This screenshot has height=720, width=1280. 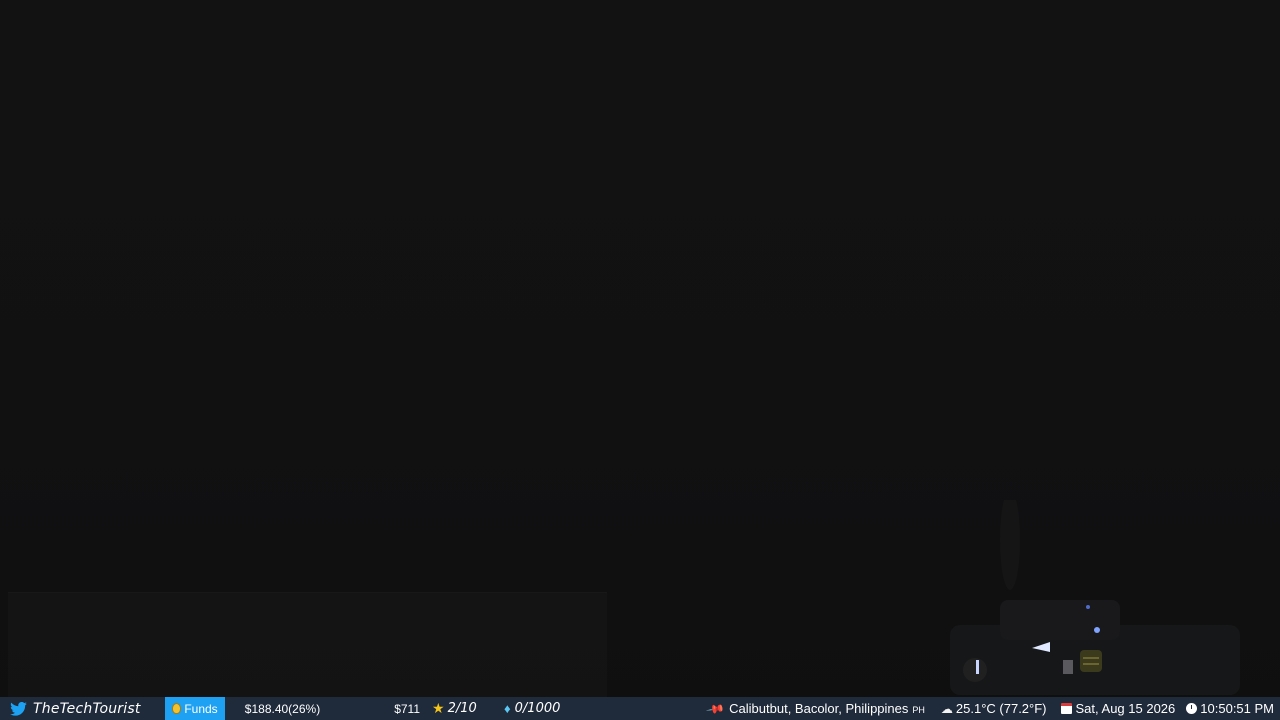 What do you see at coordinates (1192, 708) in the screenshot?
I see `clock-icon` at bounding box center [1192, 708].